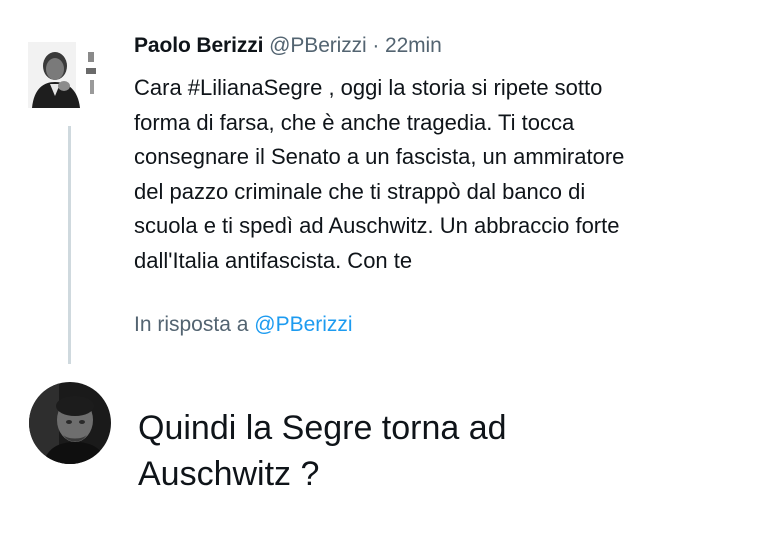  Describe the element at coordinates (413, 45) in the screenshot. I see `tweet-timestamp: 22min` at that location.